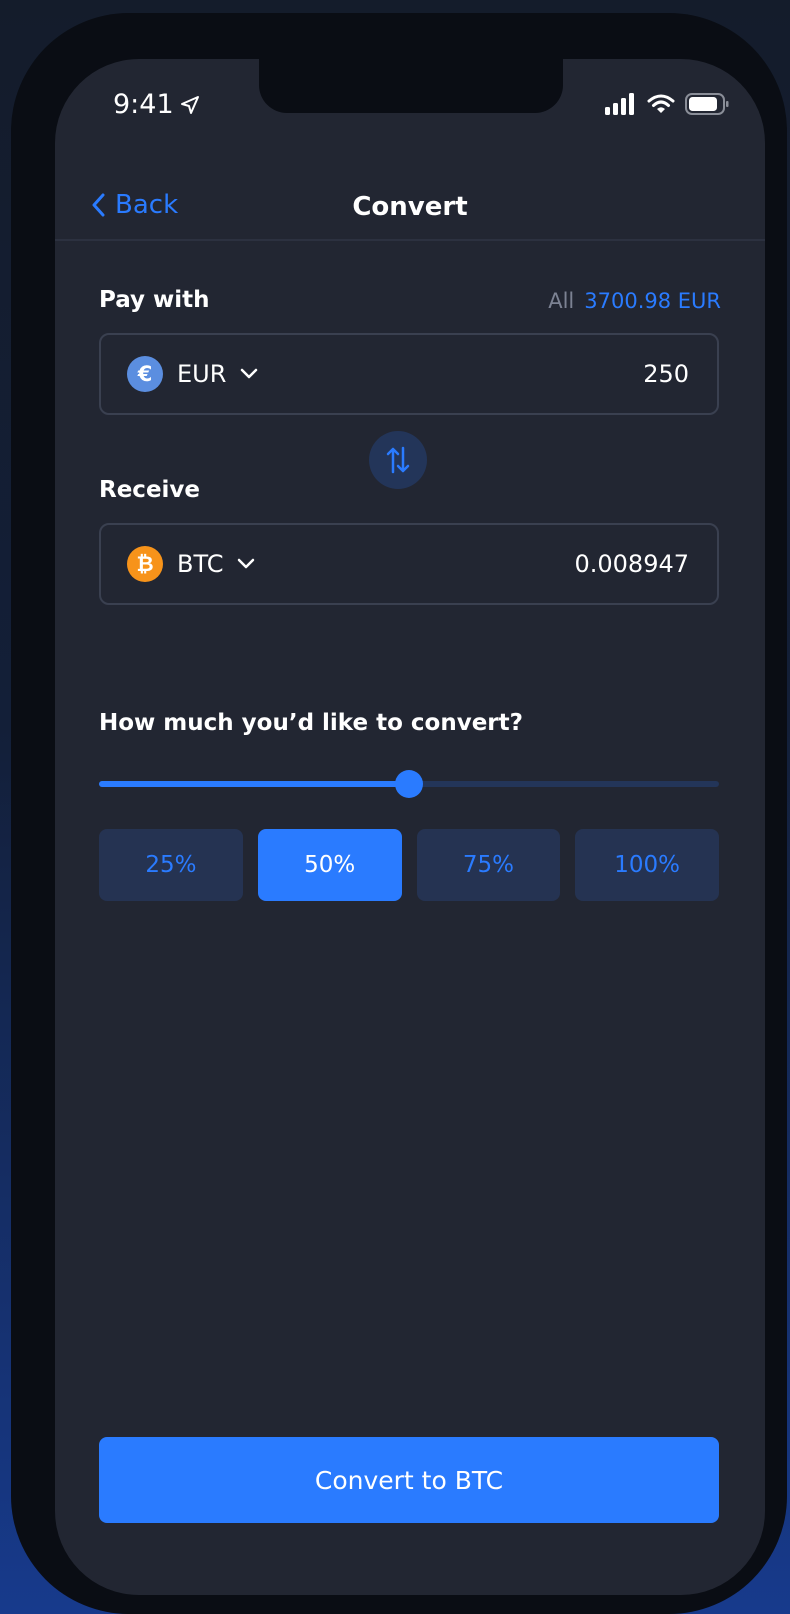 This screenshot has height=1614, width=790. Describe the element at coordinates (154, 300) in the screenshot. I see `pay-with-label: Pay with` at that location.